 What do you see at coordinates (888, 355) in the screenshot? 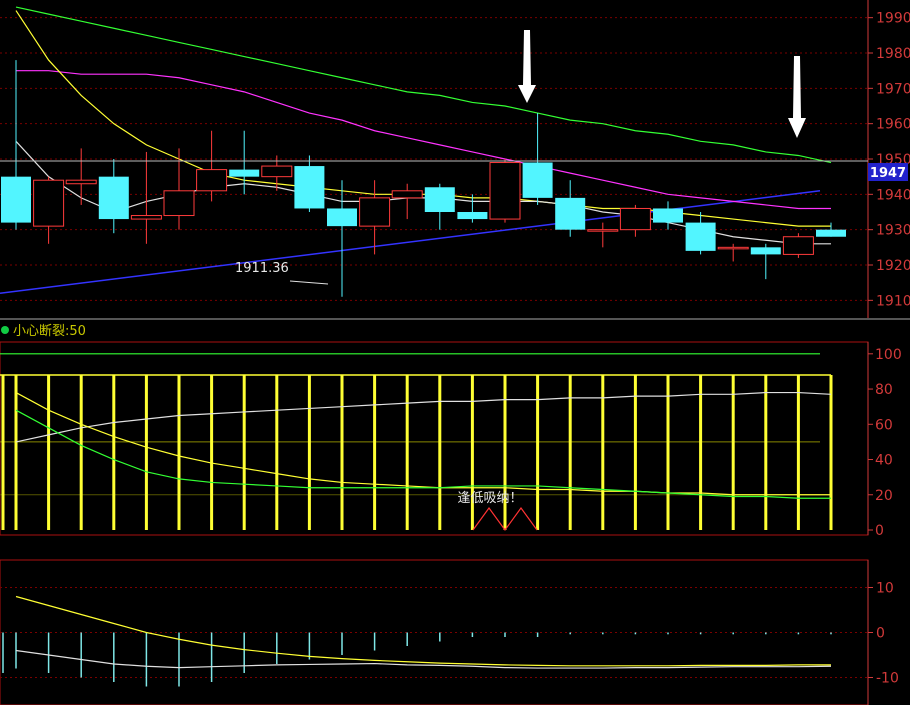
I see `indicator-tick-label: 100` at bounding box center [888, 355].